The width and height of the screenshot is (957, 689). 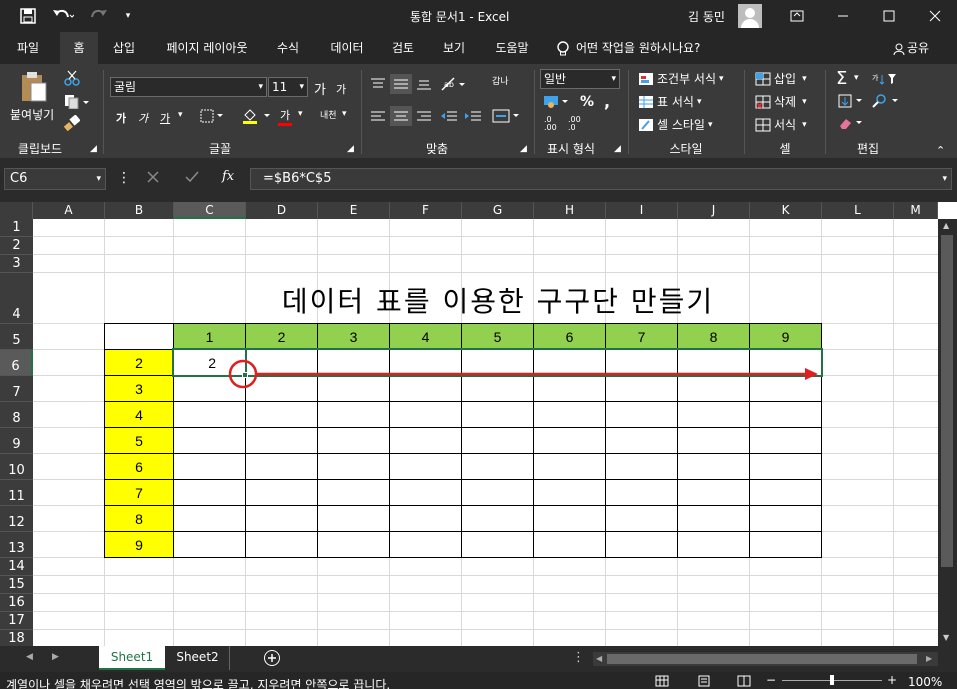 I want to click on horizontal-scroll-thumb, so click(x=762, y=659).